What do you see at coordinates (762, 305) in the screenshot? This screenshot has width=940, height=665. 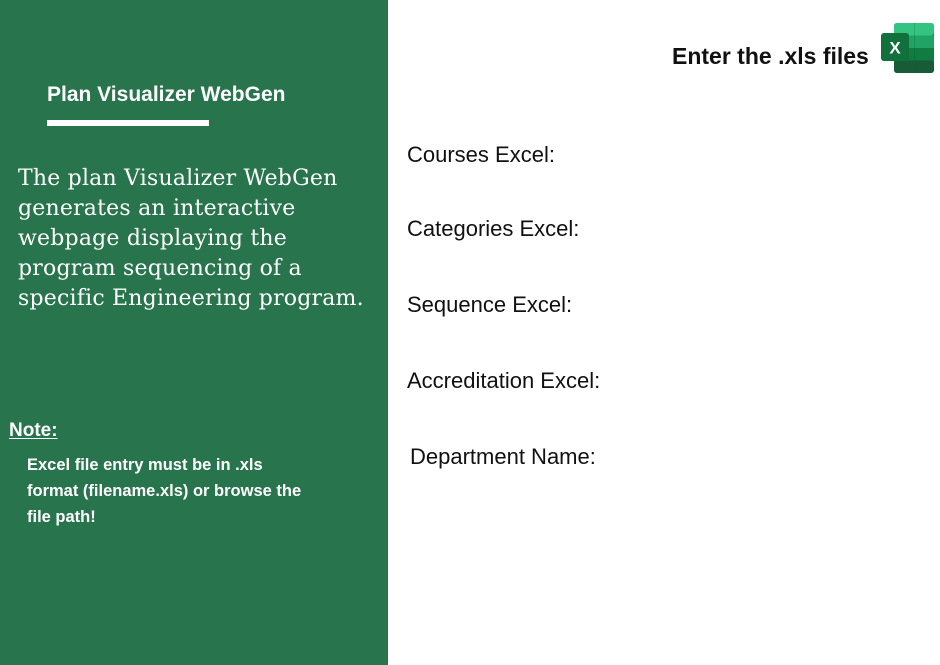 I see `sequence-excel-input` at bounding box center [762, 305].